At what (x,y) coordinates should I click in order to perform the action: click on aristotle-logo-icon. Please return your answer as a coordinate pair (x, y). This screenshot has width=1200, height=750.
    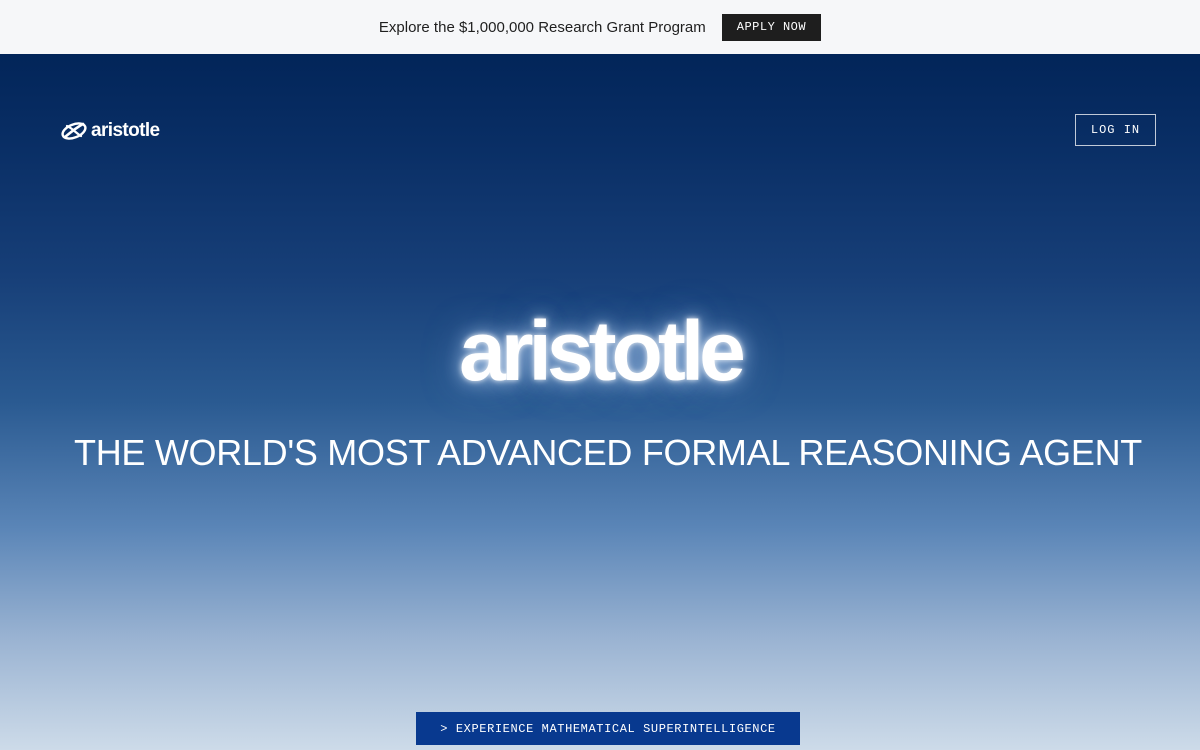
    Looking at the image, I should click on (74, 131).